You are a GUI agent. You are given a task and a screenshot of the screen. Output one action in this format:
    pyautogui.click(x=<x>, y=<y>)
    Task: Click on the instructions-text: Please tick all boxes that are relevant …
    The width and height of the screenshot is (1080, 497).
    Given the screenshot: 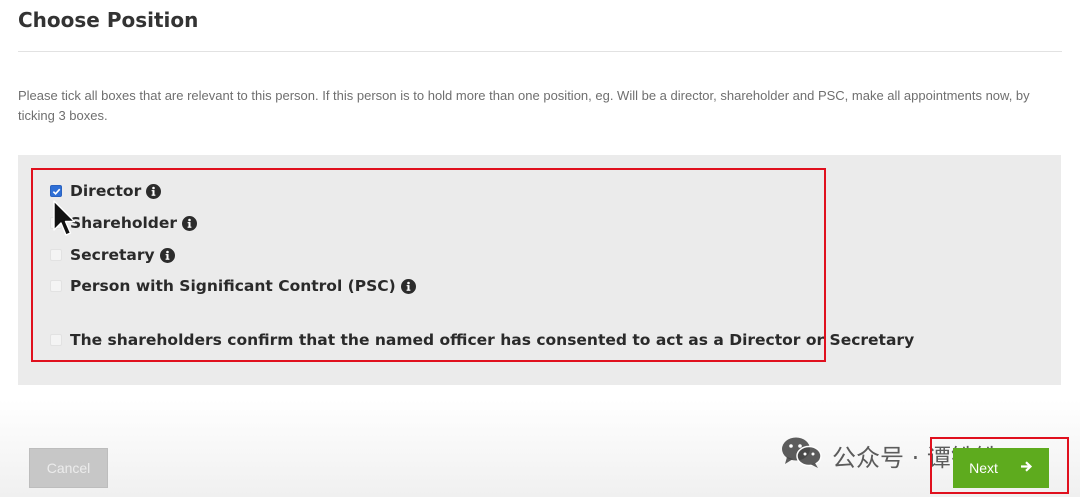 What is the action you would take?
    pyautogui.click(x=524, y=105)
    